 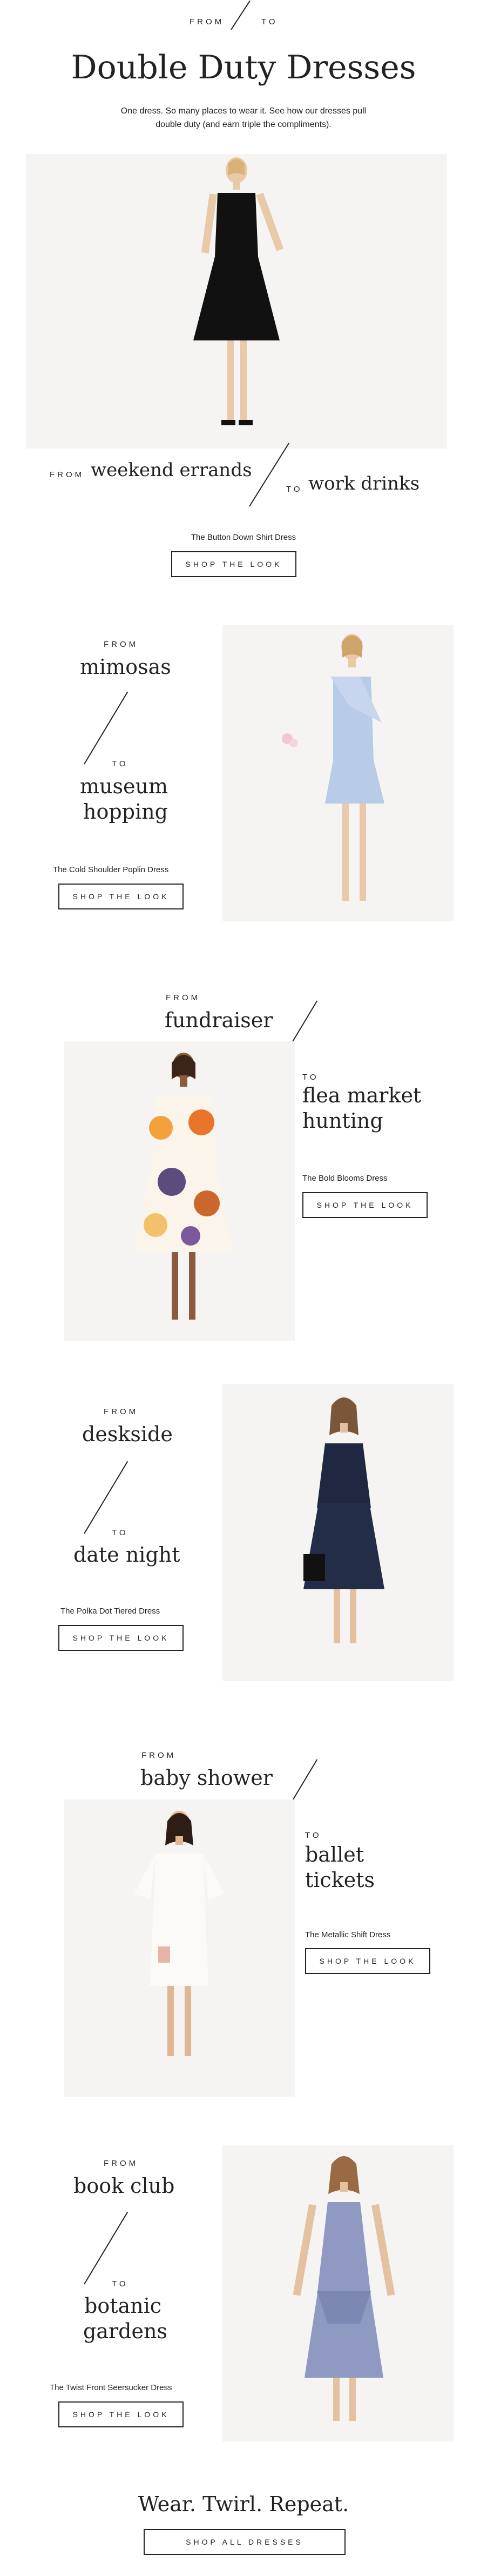 What do you see at coordinates (125, 812) in the screenshot?
I see `look-2-to-text-line-2: hopping` at bounding box center [125, 812].